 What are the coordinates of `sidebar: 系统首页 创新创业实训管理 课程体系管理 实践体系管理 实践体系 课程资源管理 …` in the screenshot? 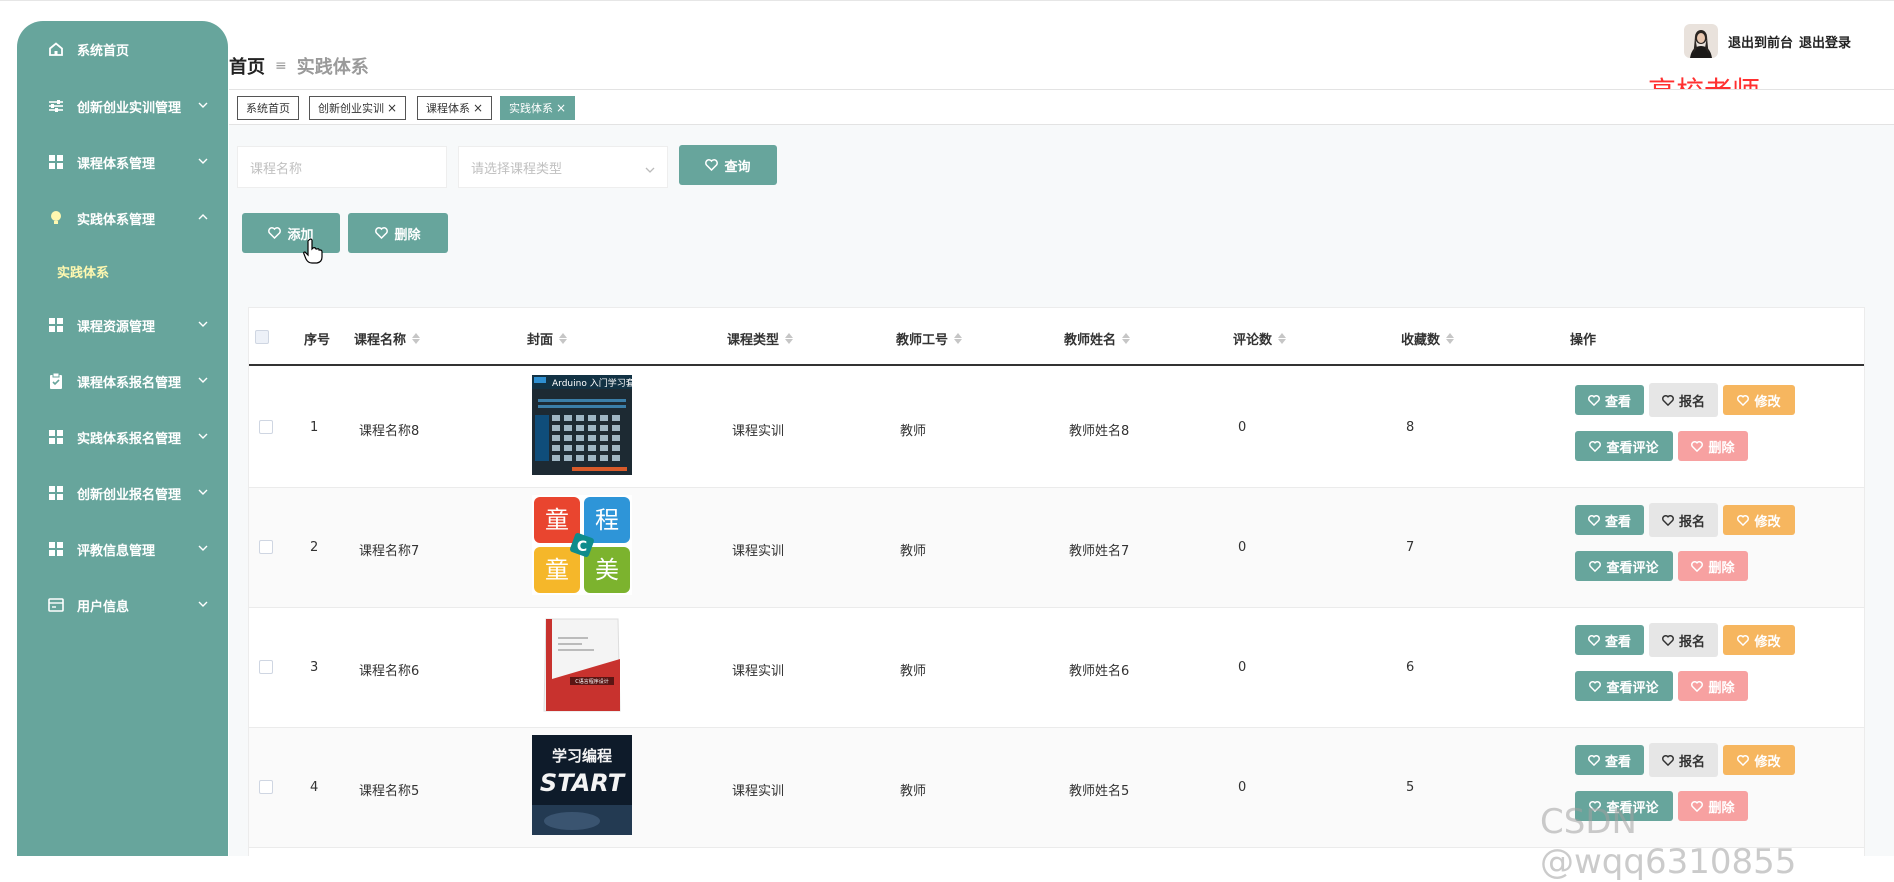 It's located at (122, 438).